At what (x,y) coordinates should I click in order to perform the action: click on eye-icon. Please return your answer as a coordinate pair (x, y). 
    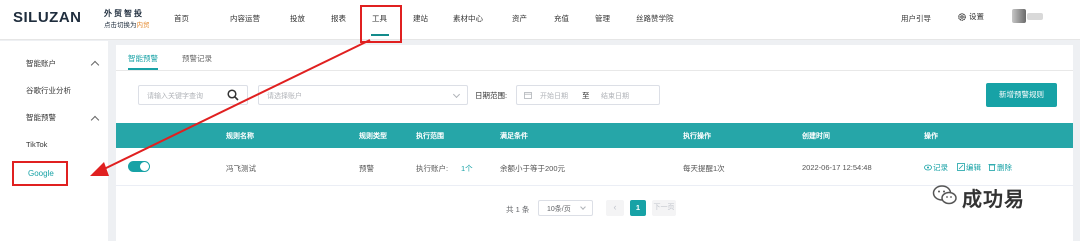
    Looking at the image, I should click on (928, 167).